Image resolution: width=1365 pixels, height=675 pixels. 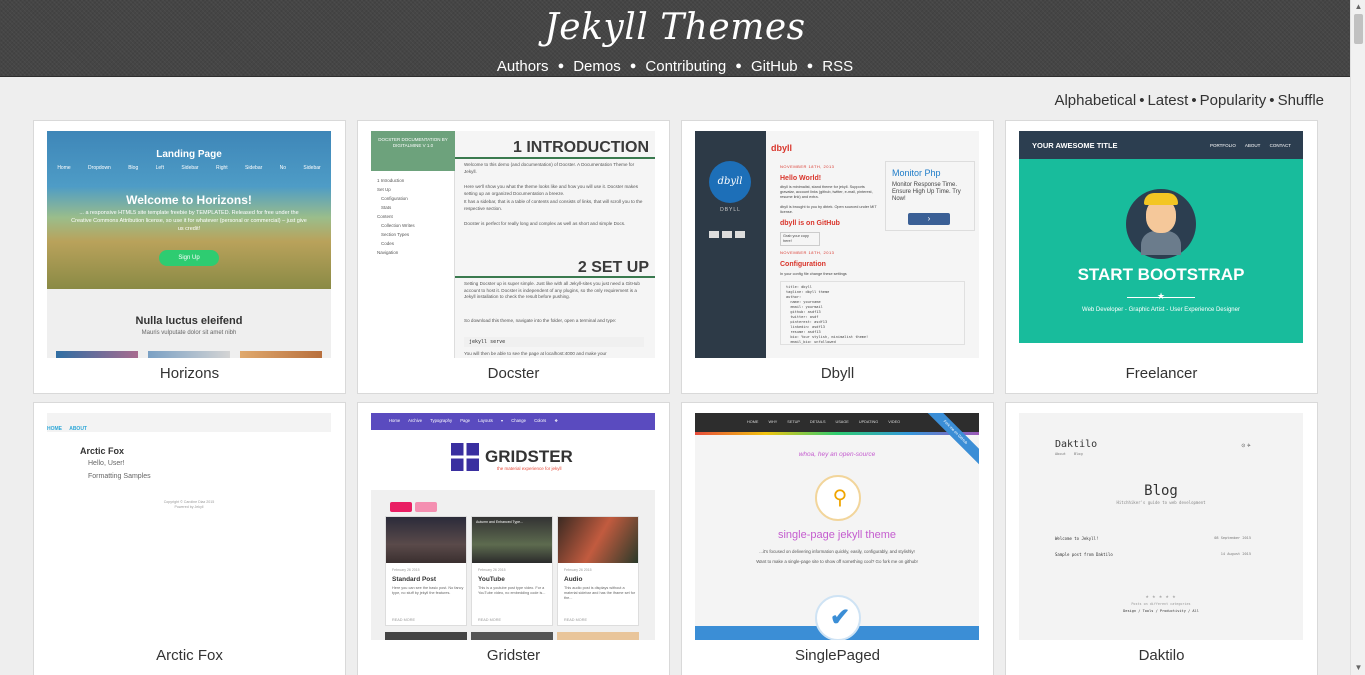 I want to click on sort-latest: Latest, so click(x=1167, y=100).